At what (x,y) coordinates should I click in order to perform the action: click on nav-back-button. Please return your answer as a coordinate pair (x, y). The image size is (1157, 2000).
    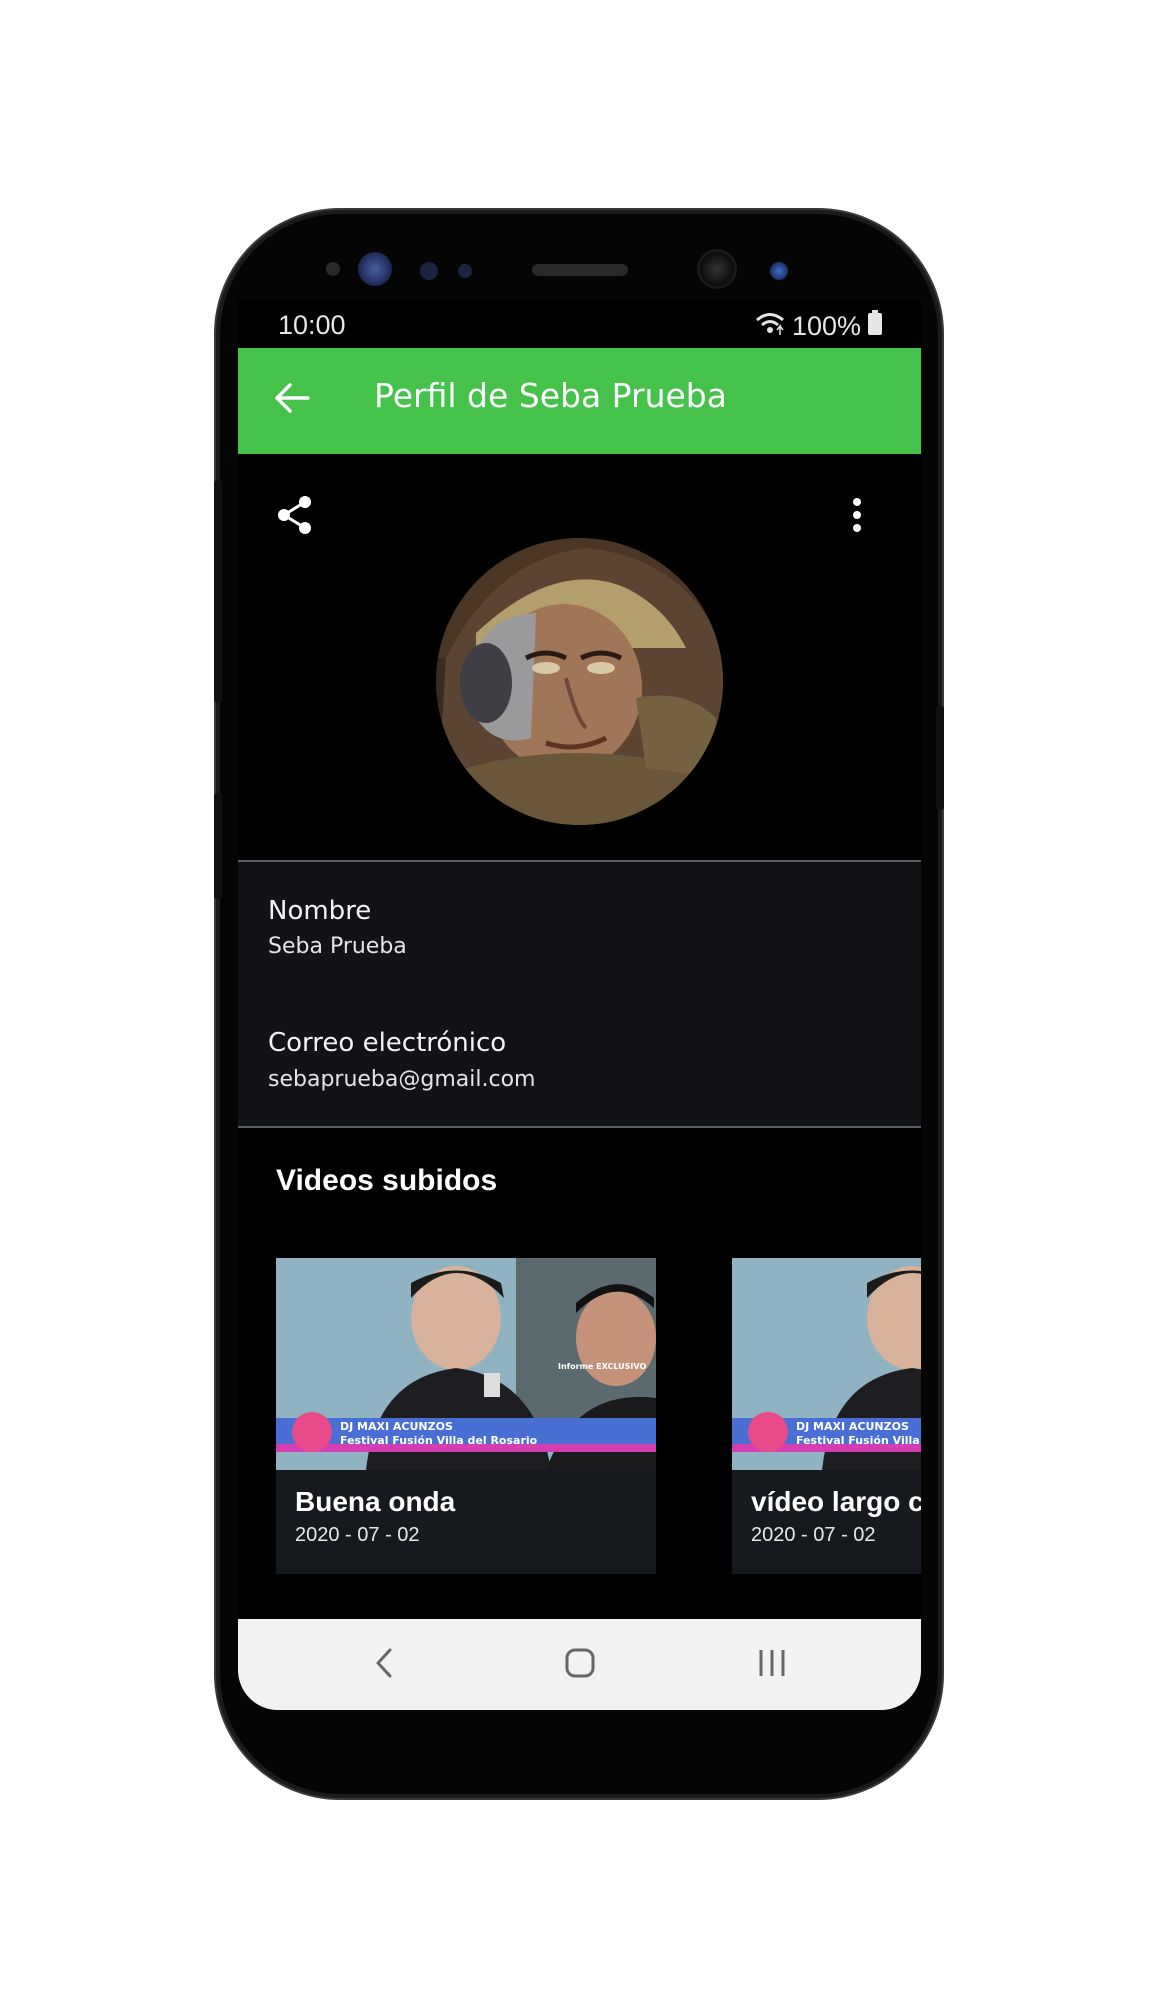
    Looking at the image, I should click on (384, 1665).